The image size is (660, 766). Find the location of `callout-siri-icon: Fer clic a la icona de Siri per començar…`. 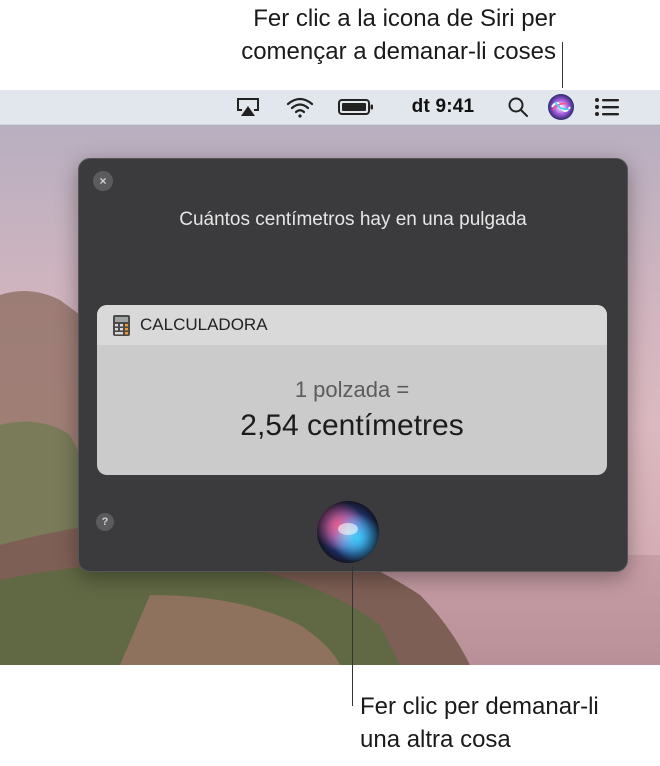

callout-siri-icon: Fer clic a la icona de Siri per començar… is located at coordinates (278, 35).